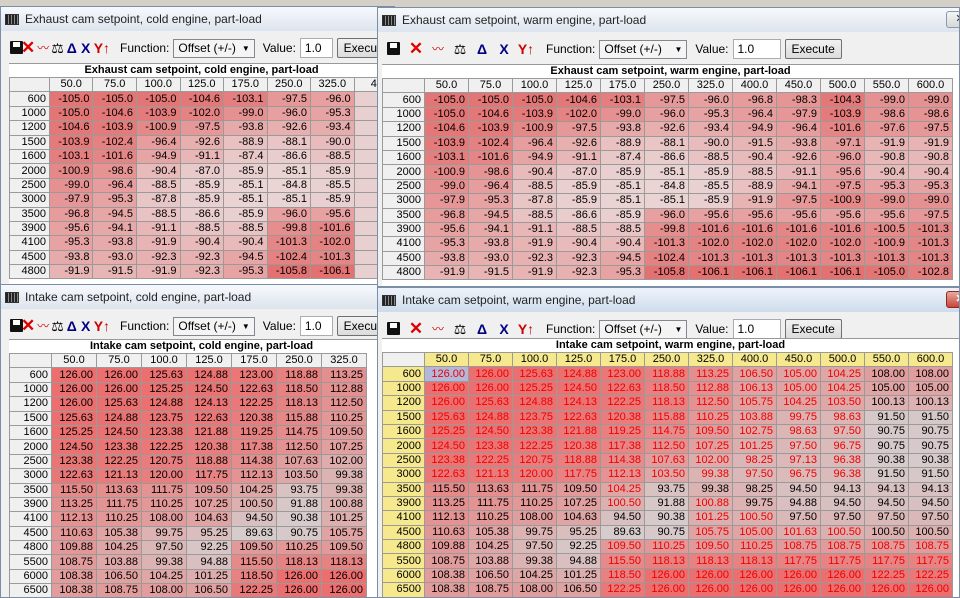  What do you see at coordinates (710, 129) in the screenshot?
I see `table-cell: -93.4` at bounding box center [710, 129].